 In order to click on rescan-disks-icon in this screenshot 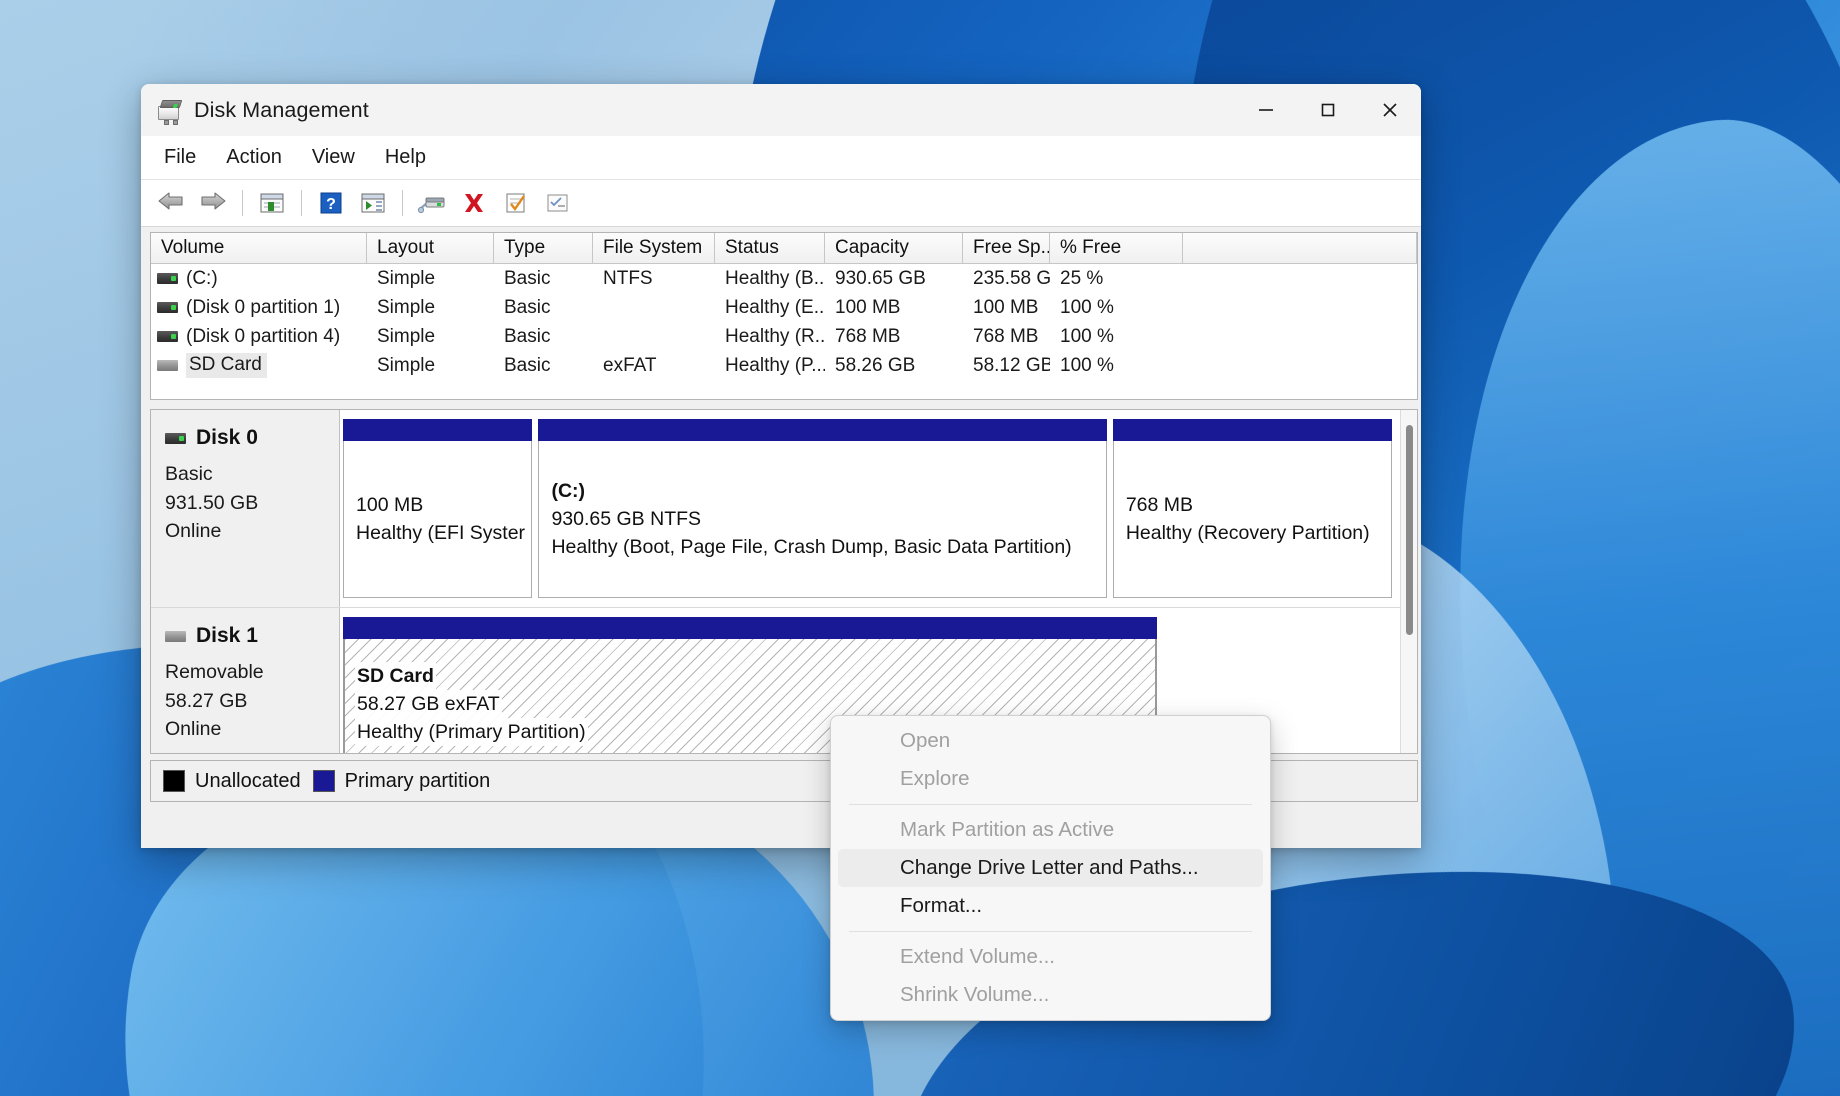, I will do `click(432, 203)`.